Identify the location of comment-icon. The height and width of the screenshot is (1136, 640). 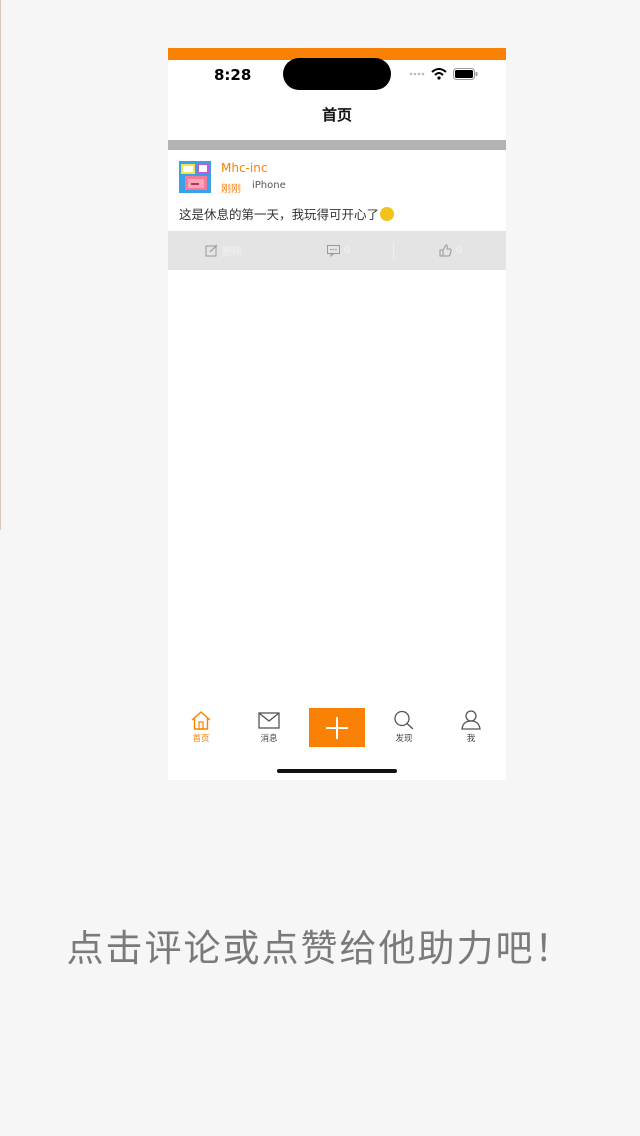
(333, 250).